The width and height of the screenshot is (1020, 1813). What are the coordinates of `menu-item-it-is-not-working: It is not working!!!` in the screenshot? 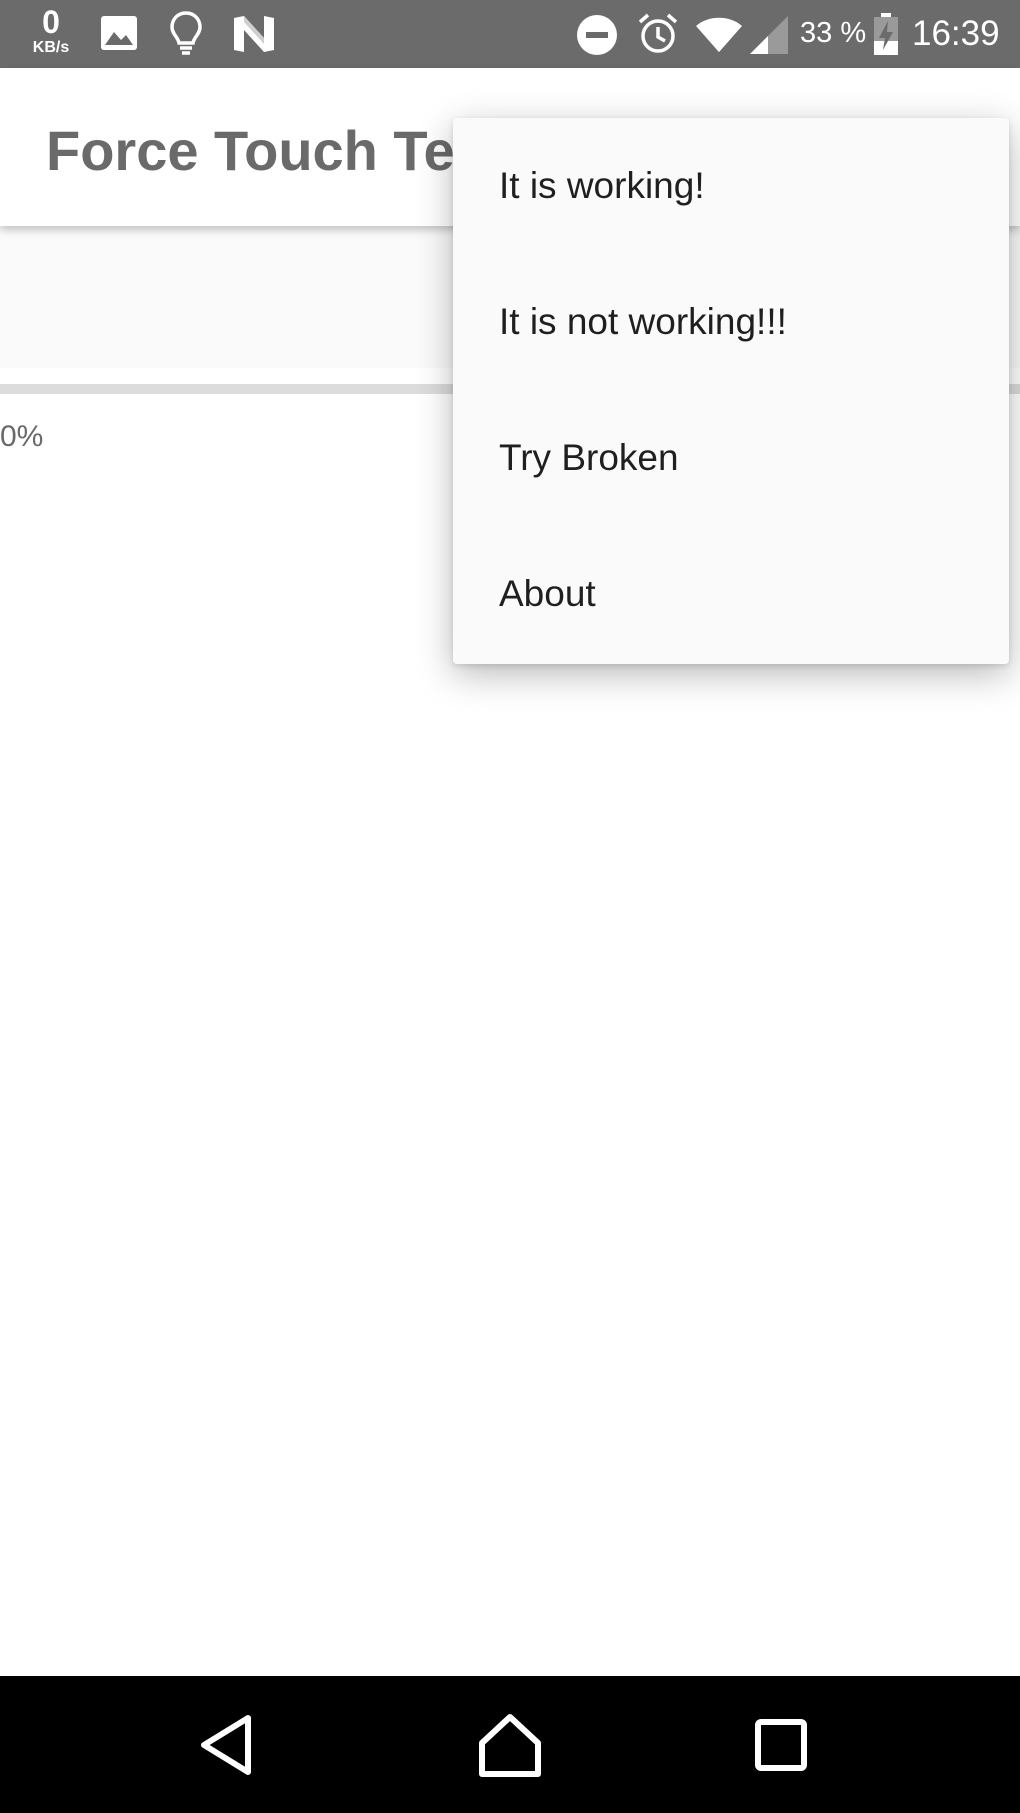 It's located at (731, 322).